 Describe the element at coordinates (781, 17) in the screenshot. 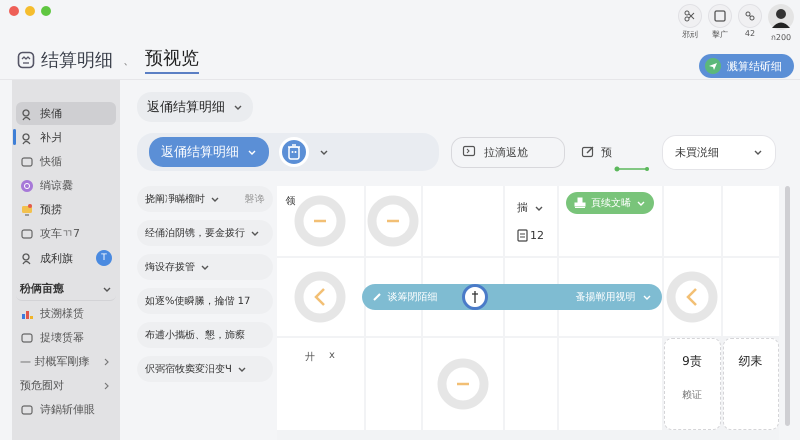

I see `avatar` at that location.